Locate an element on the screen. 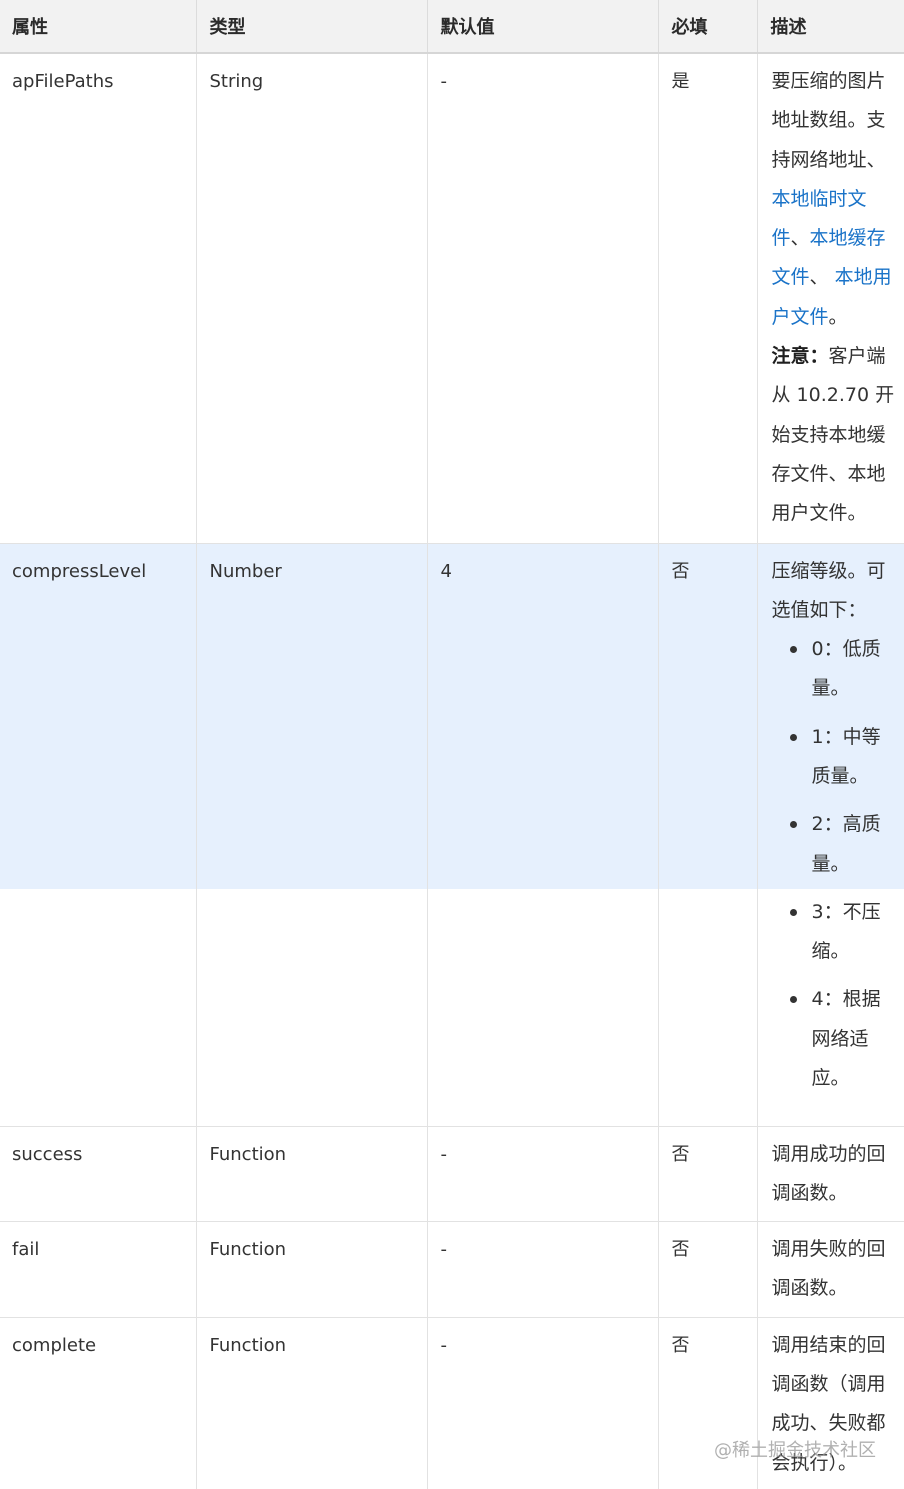 The height and width of the screenshot is (1489, 904). header-type: 类型 is located at coordinates (312, 27).